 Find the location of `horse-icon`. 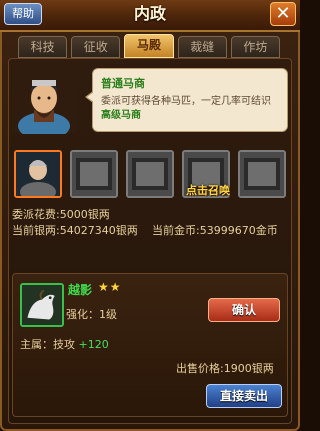

horse-icon is located at coordinates (42, 305).